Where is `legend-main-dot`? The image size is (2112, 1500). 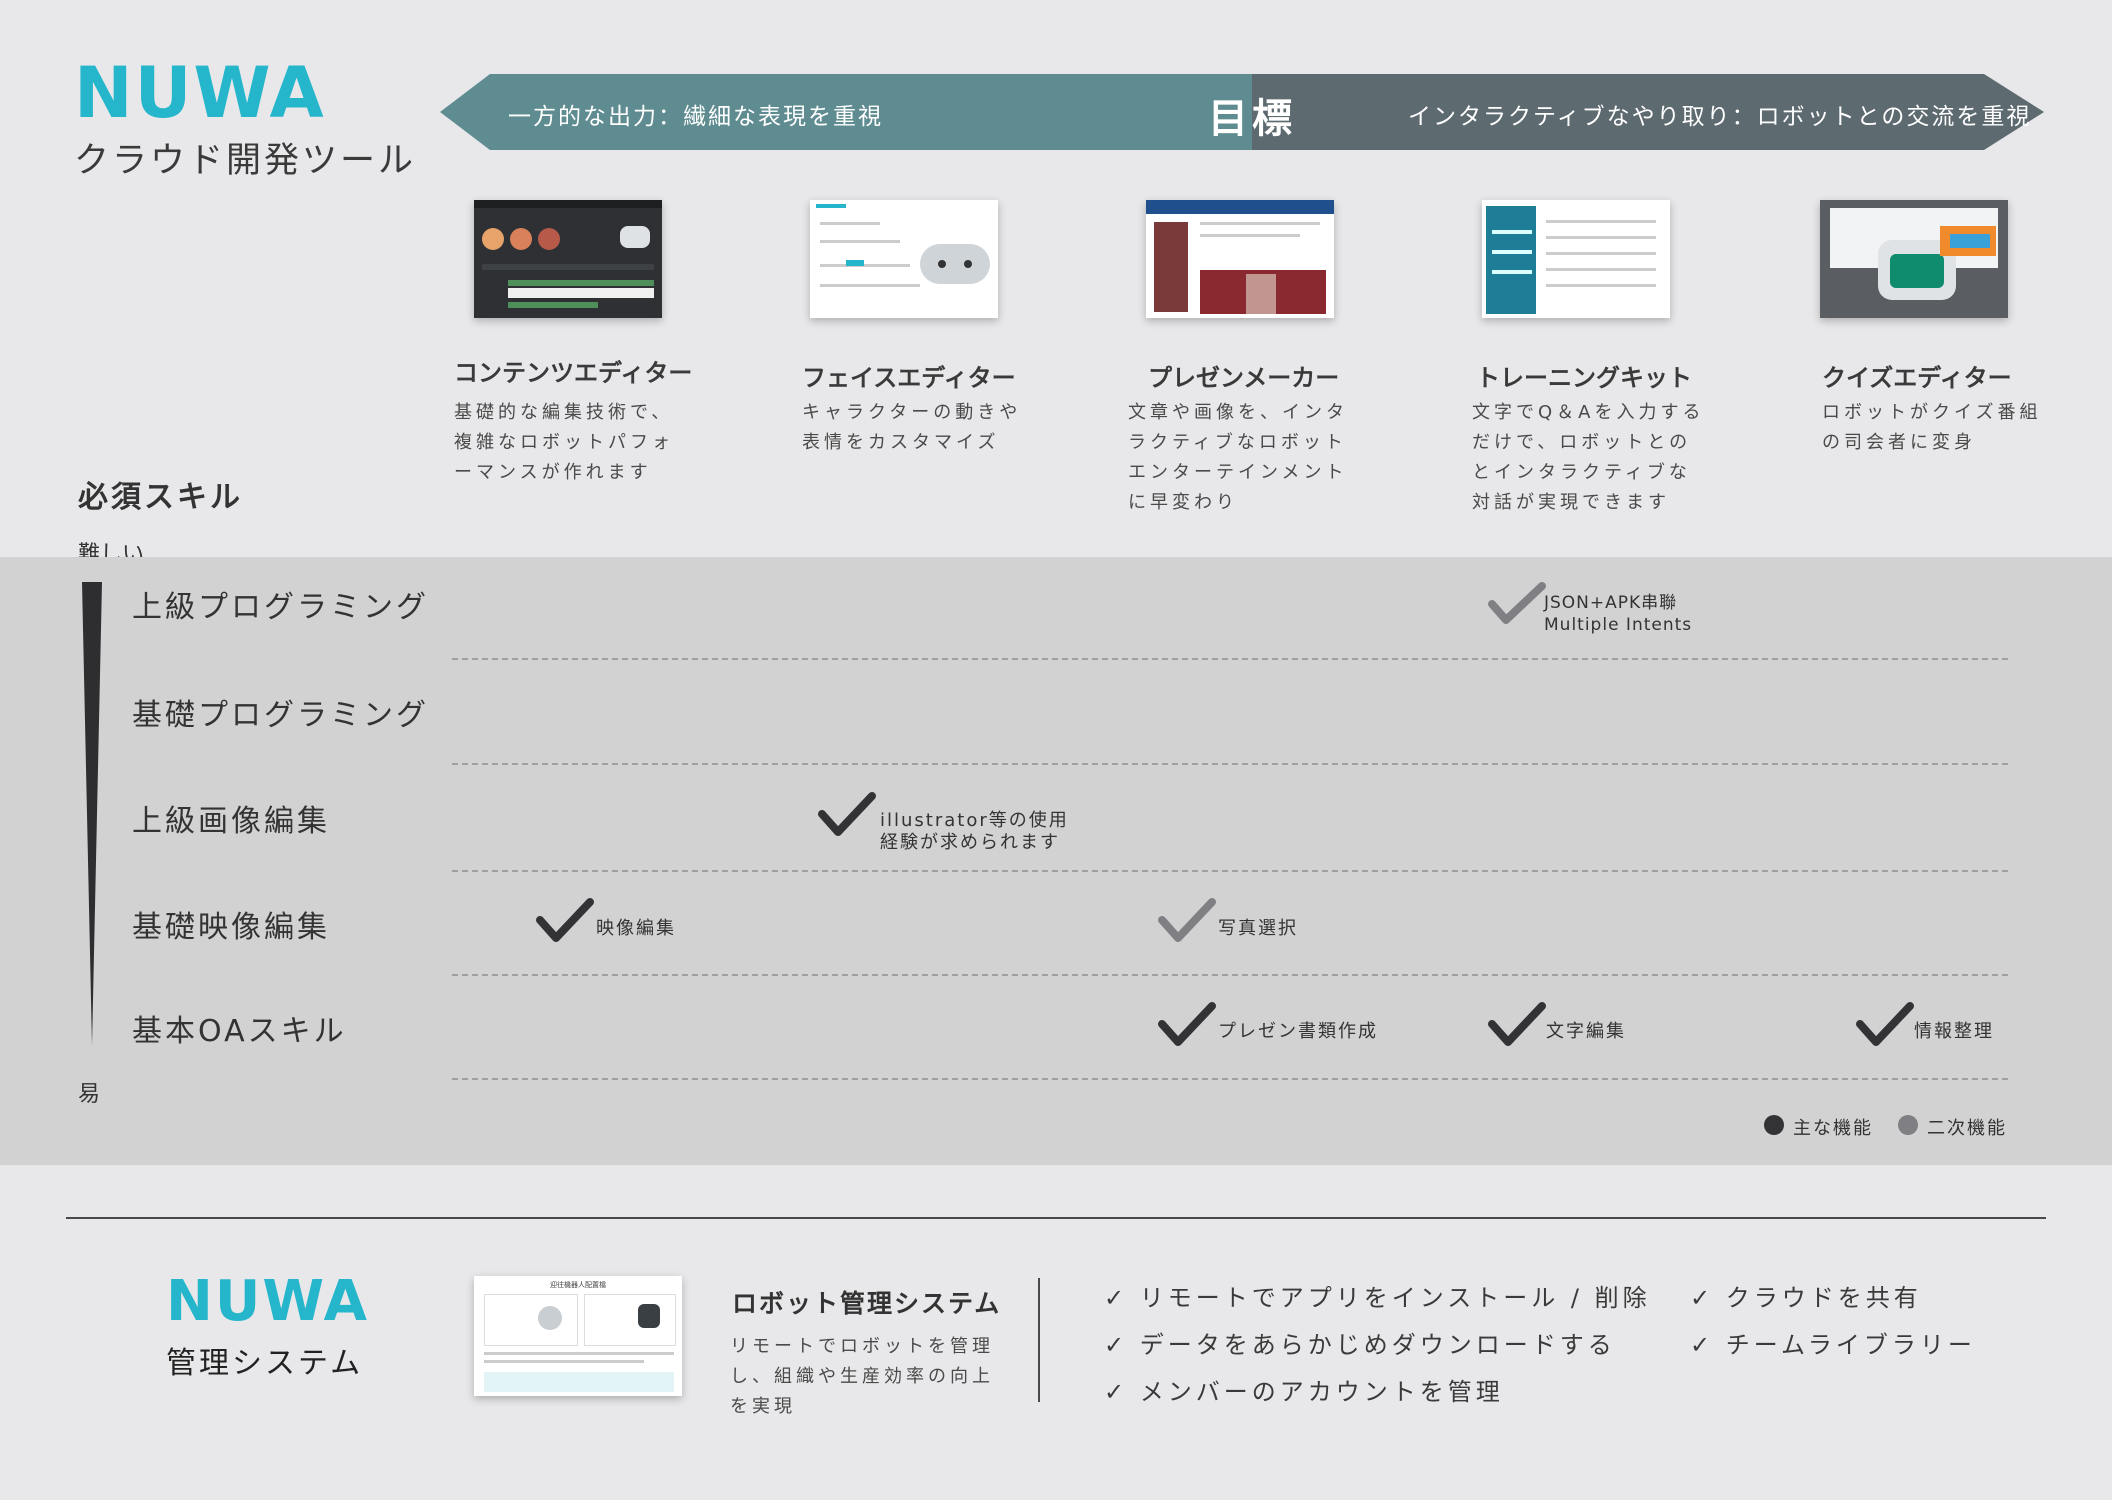
legend-main-dot is located at coordinates (1774, 1125).